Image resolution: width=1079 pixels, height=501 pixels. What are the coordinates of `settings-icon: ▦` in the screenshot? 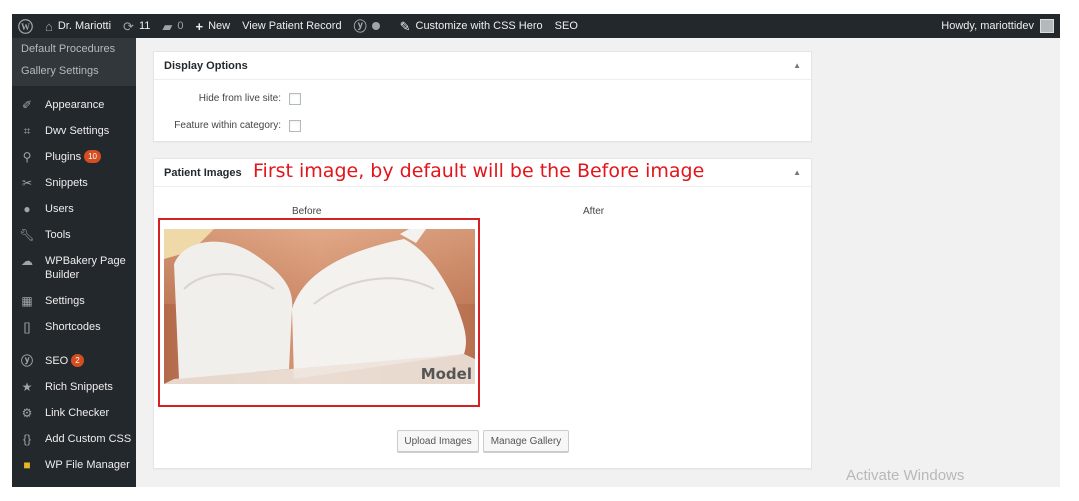 It's located at (27, 301).